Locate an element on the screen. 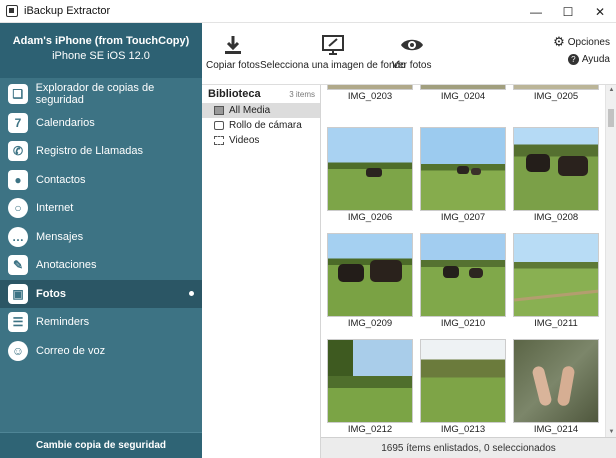 The image size is (616, 458). sidebar-item-label: Anotaciones is located at coordinates (66, 265).